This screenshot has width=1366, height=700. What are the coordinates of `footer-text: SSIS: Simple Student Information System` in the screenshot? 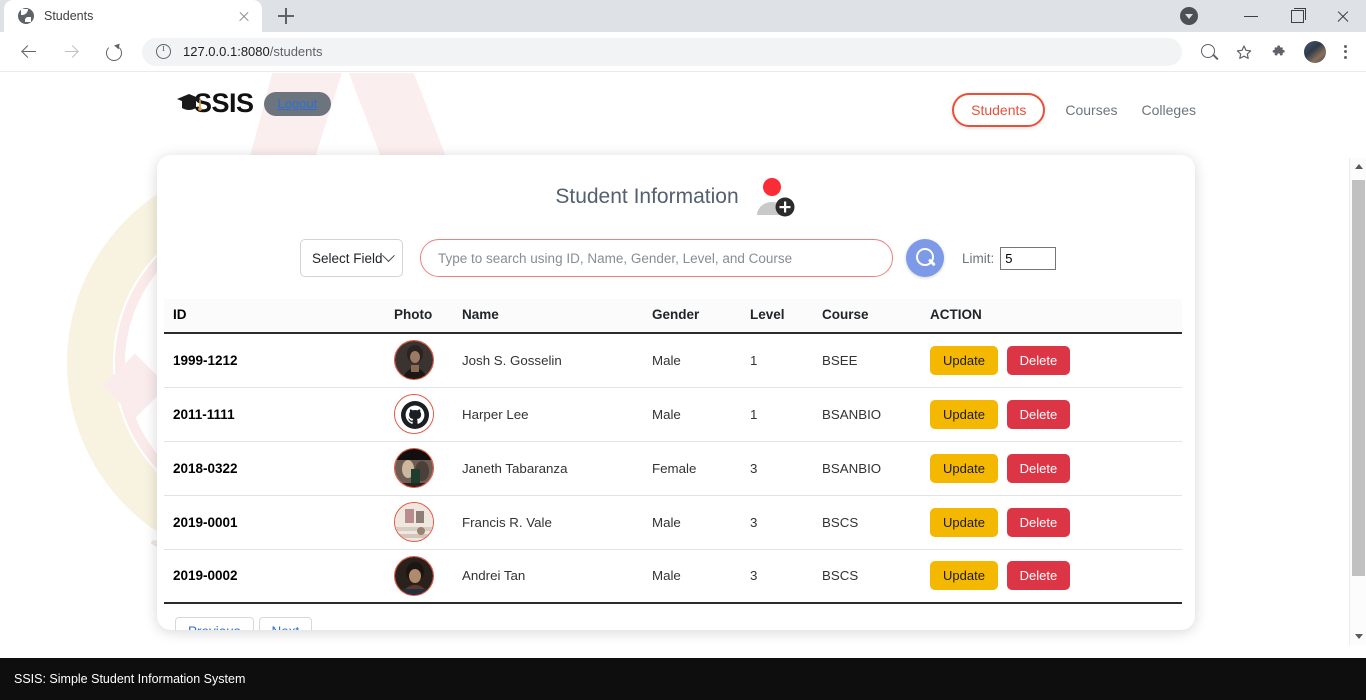 It's located at (130, 679).